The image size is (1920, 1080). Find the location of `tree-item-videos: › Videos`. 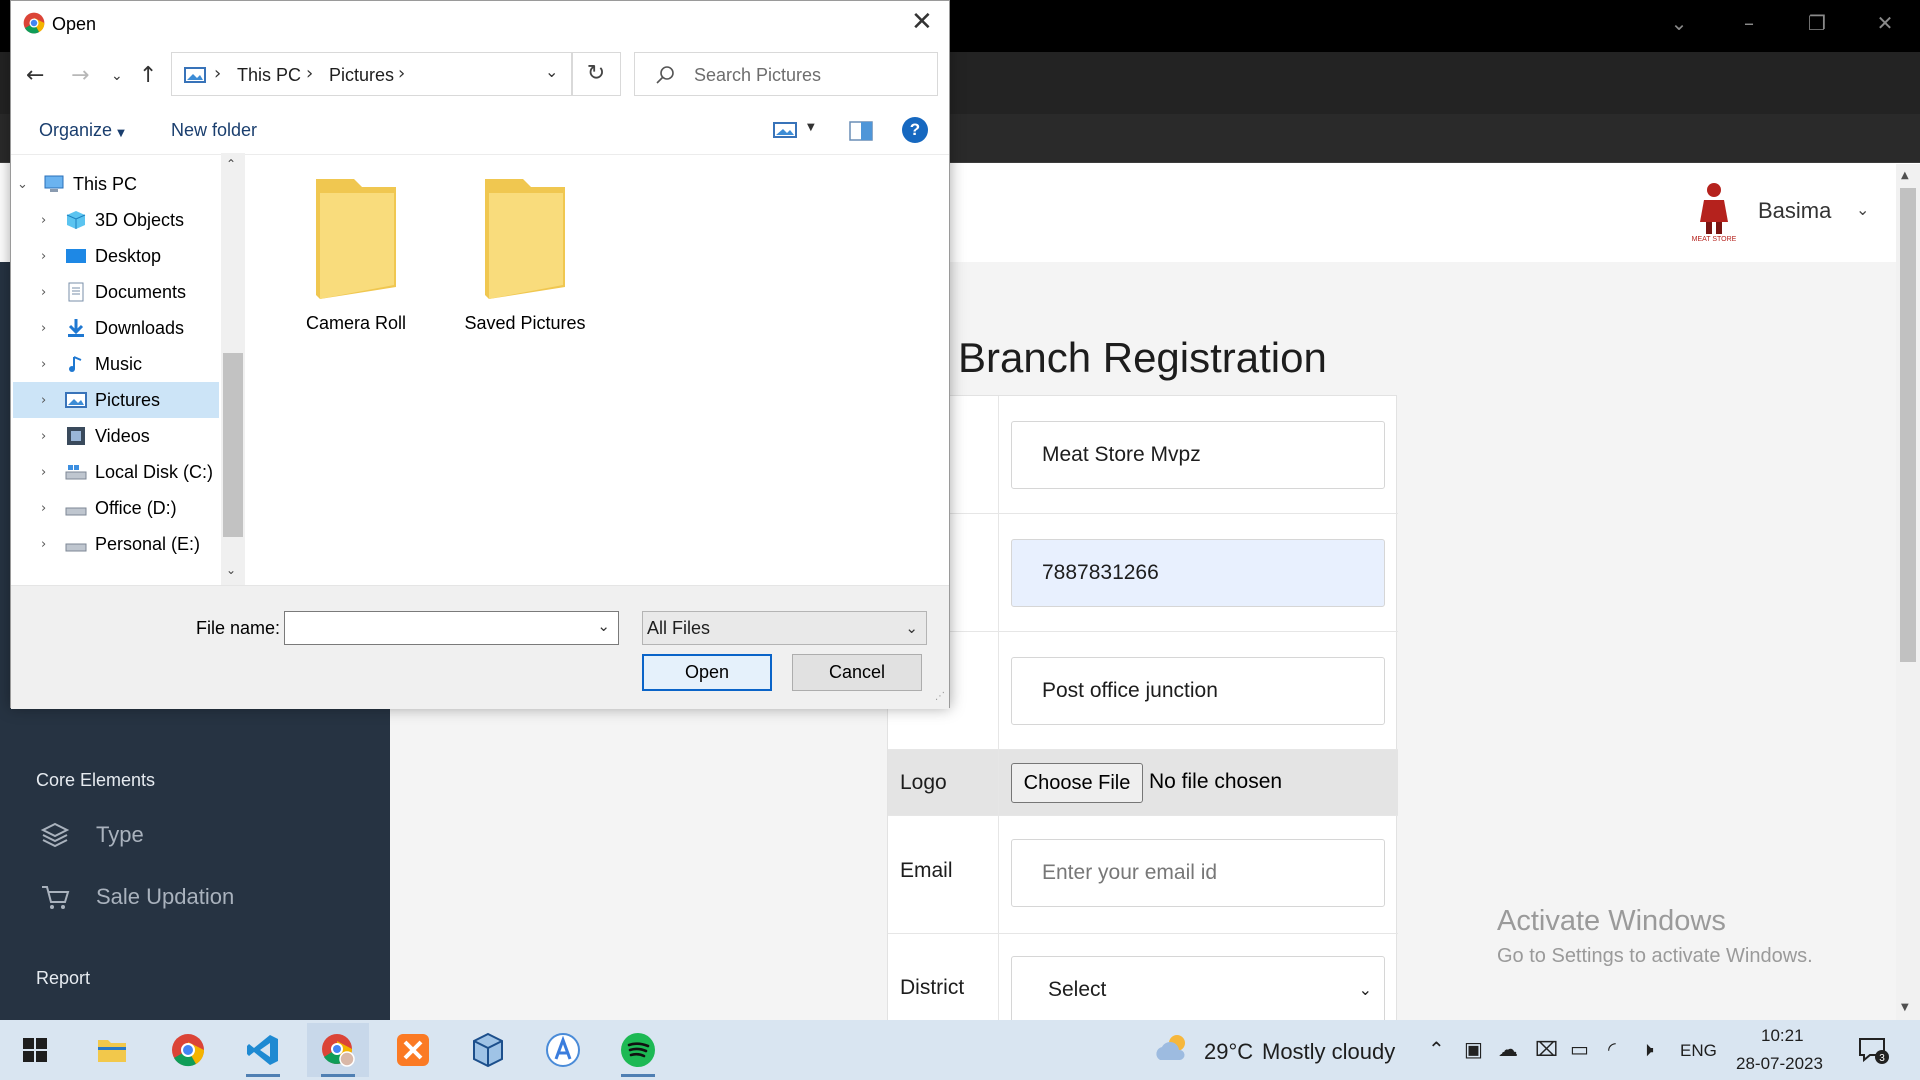

tree-item-videos: › Videos is located at coordinates (116, 436).